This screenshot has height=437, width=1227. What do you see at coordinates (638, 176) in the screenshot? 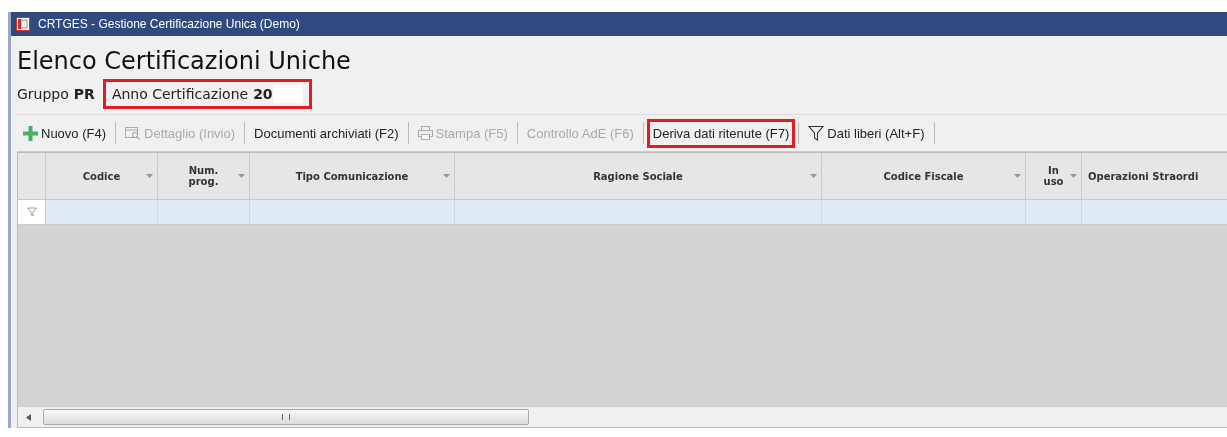
I see `column-header: Ragione Sociale` at bounding box center [638, 176].